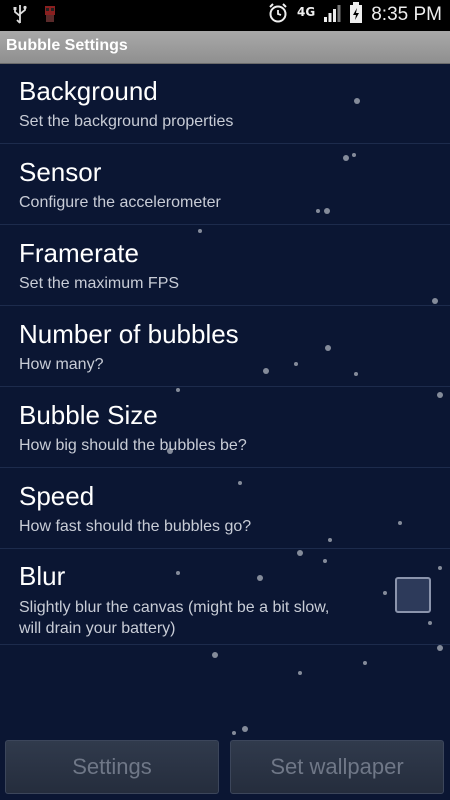  I want to click on app-notification-icon, so click(50, 16).